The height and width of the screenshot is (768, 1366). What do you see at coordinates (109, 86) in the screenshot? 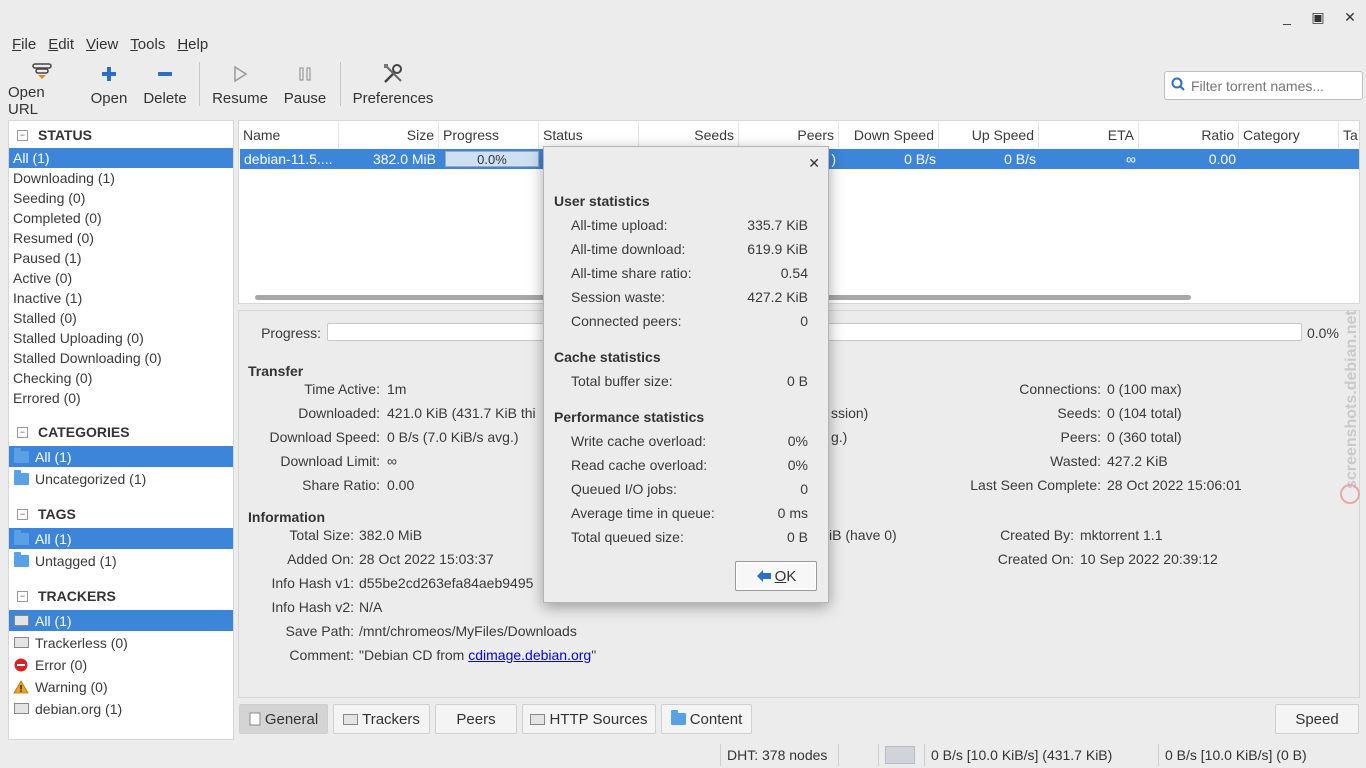
I see `open-button: Open` at bounding box center [109, 86].